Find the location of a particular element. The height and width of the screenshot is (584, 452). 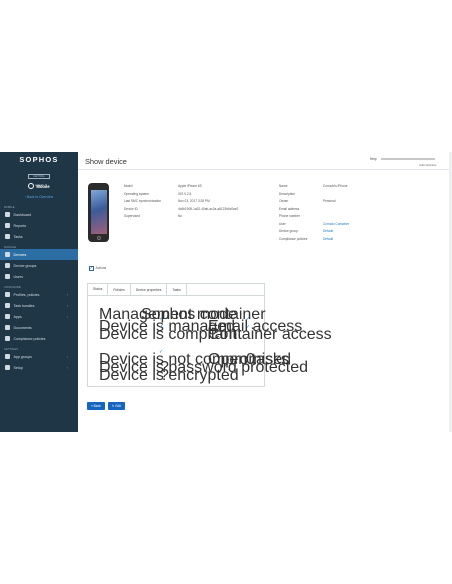

property-key: Name is located at coordinates (283, 186).